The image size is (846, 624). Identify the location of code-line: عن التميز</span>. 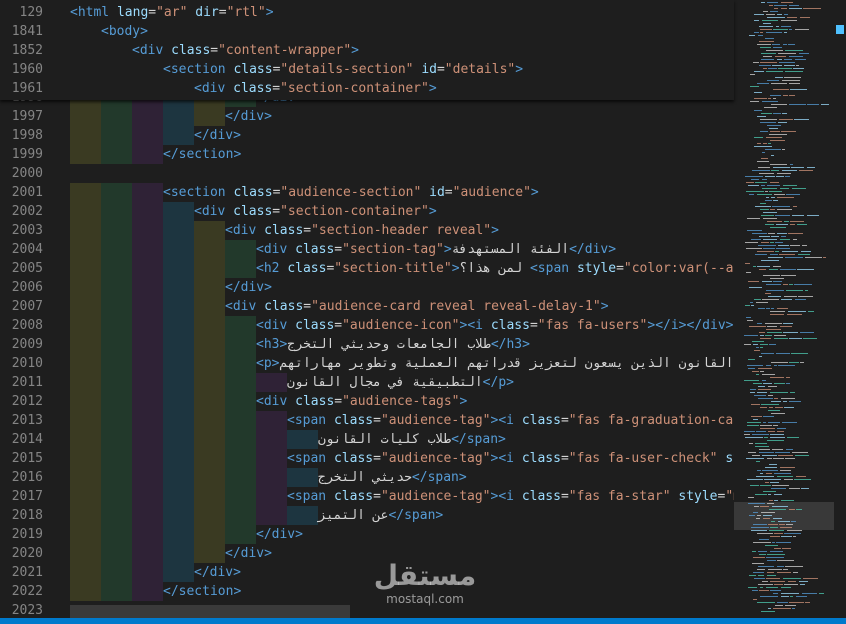
(397, 515).